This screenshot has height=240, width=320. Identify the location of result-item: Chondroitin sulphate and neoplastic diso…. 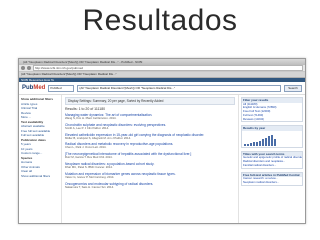
(150, 126).